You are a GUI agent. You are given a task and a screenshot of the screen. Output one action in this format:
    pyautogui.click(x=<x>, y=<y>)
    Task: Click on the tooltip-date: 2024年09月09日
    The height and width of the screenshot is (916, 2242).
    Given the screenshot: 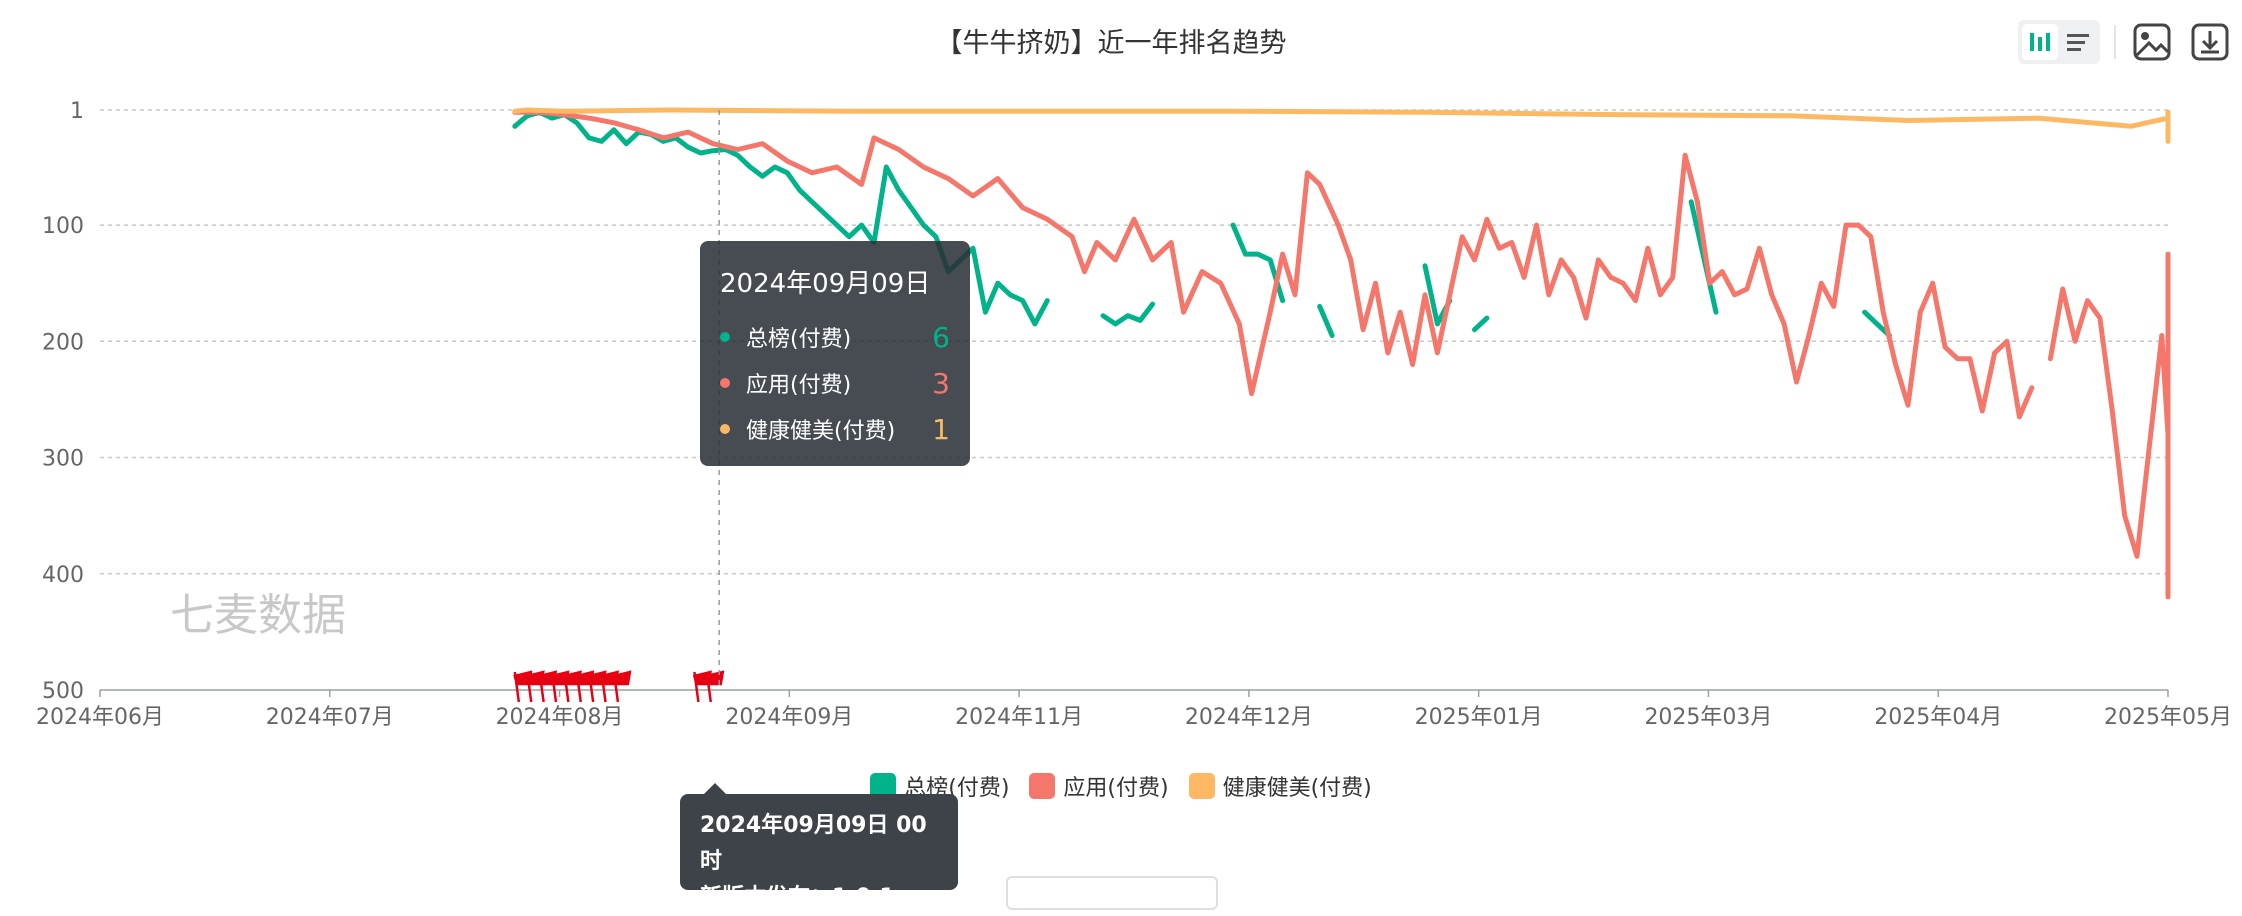 What is the action you would take?
    pyautogui.click(x=825, y=284)
    